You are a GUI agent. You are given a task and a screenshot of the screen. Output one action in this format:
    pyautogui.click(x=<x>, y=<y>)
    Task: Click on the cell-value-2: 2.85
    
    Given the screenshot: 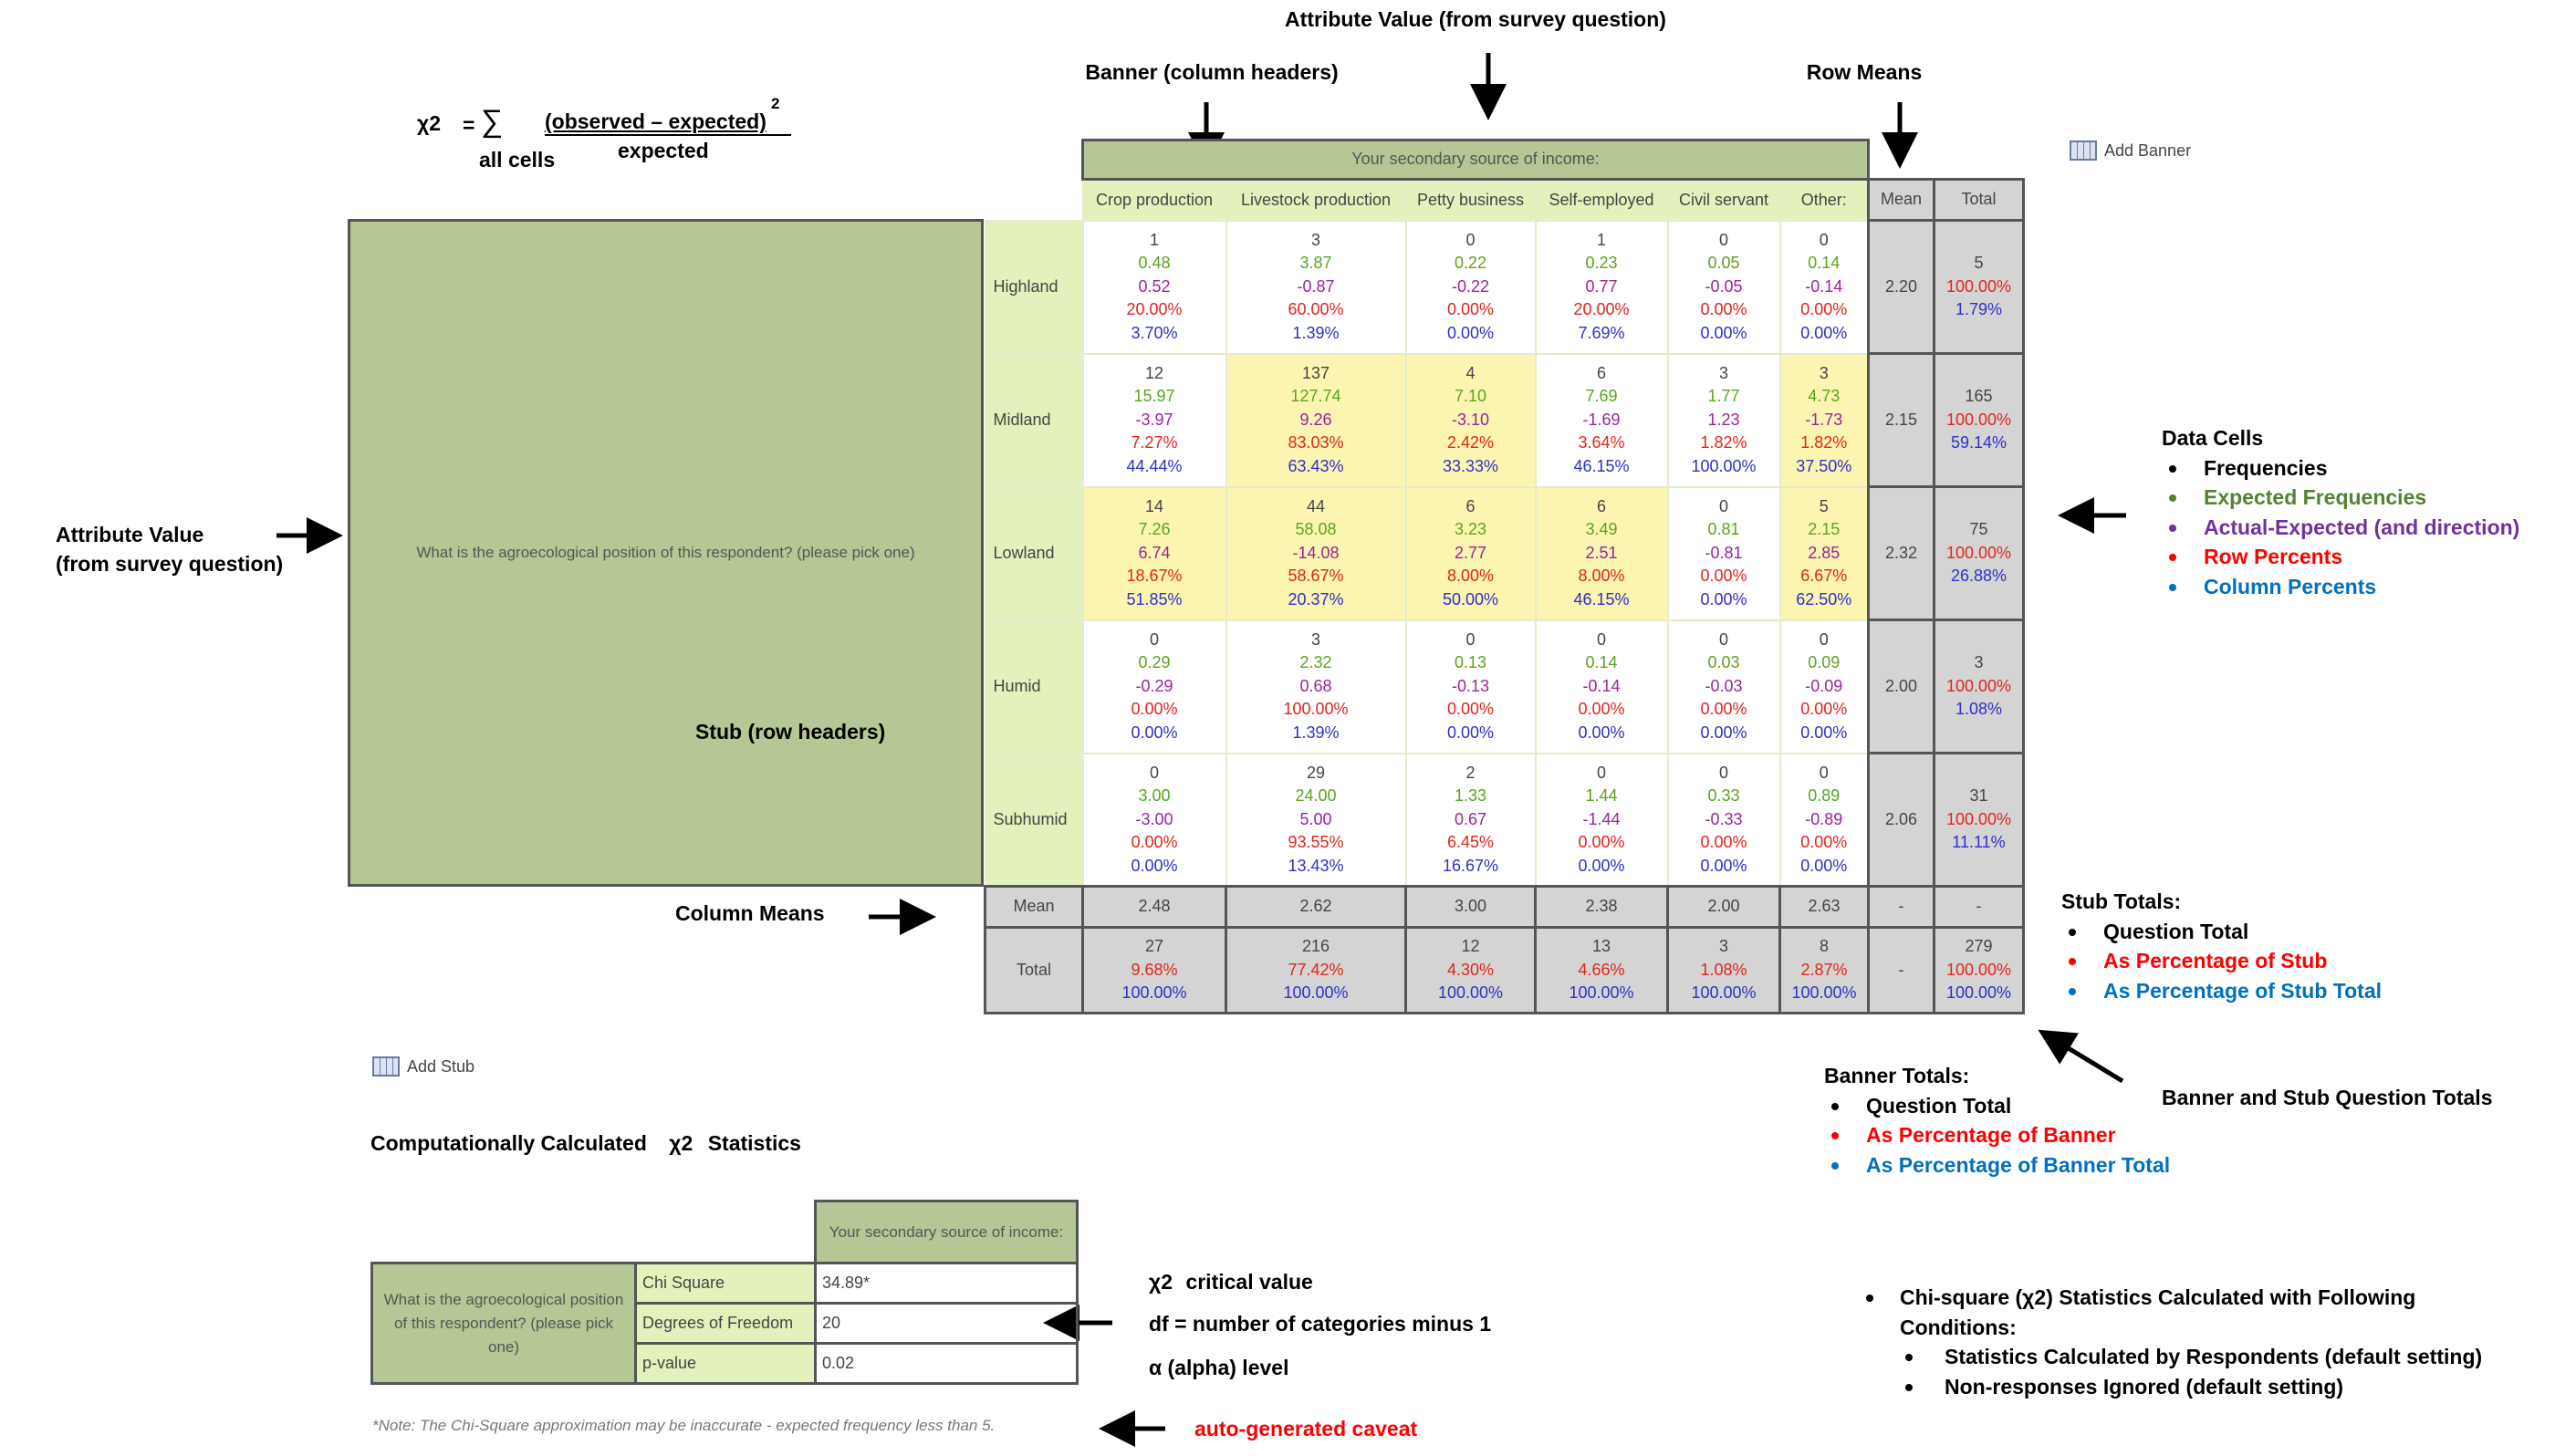 What is the action you would take?
    pyautogui.click(x=1824, y=552)
    